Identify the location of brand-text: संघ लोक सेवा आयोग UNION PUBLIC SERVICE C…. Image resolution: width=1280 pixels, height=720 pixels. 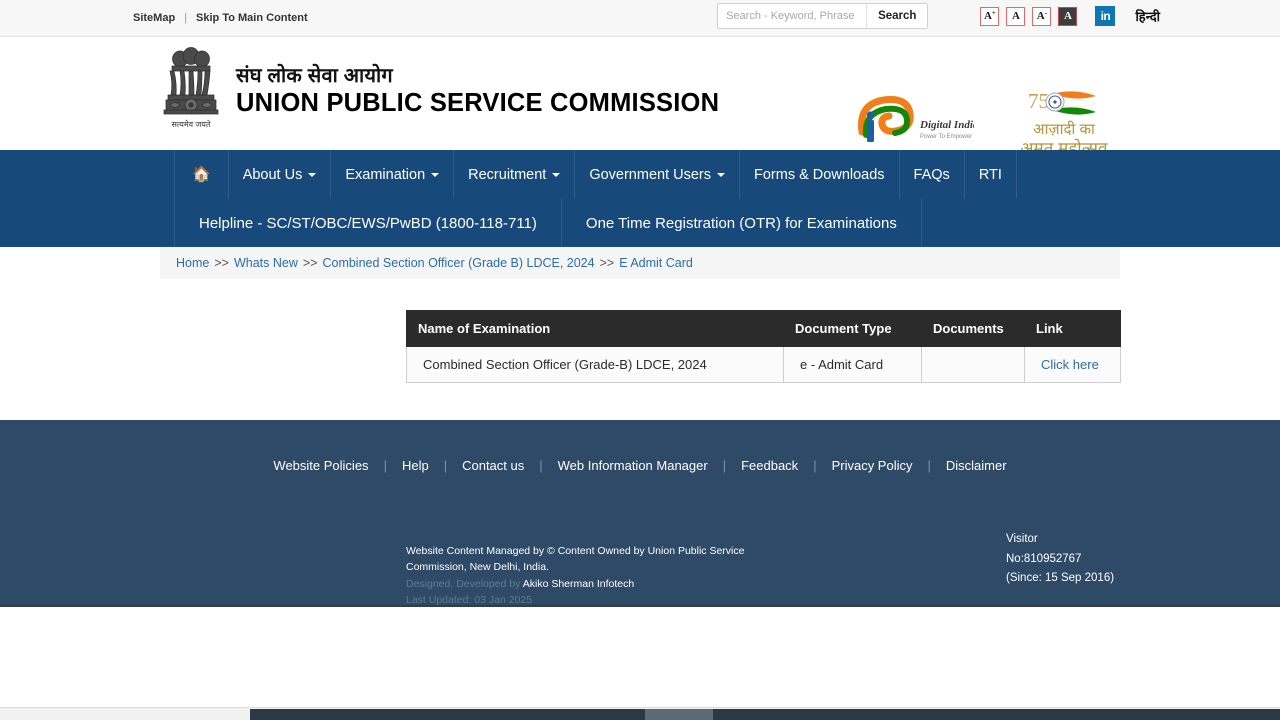
(477, 91).